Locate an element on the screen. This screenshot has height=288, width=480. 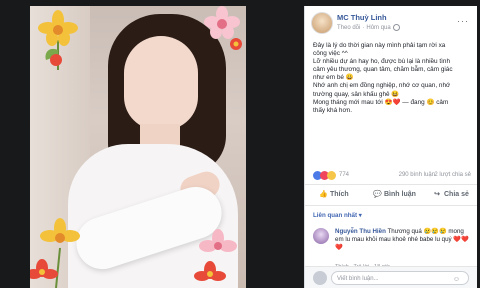
reply-bar: Viết bình luận... ☺ is located at coordinates (391, 277).